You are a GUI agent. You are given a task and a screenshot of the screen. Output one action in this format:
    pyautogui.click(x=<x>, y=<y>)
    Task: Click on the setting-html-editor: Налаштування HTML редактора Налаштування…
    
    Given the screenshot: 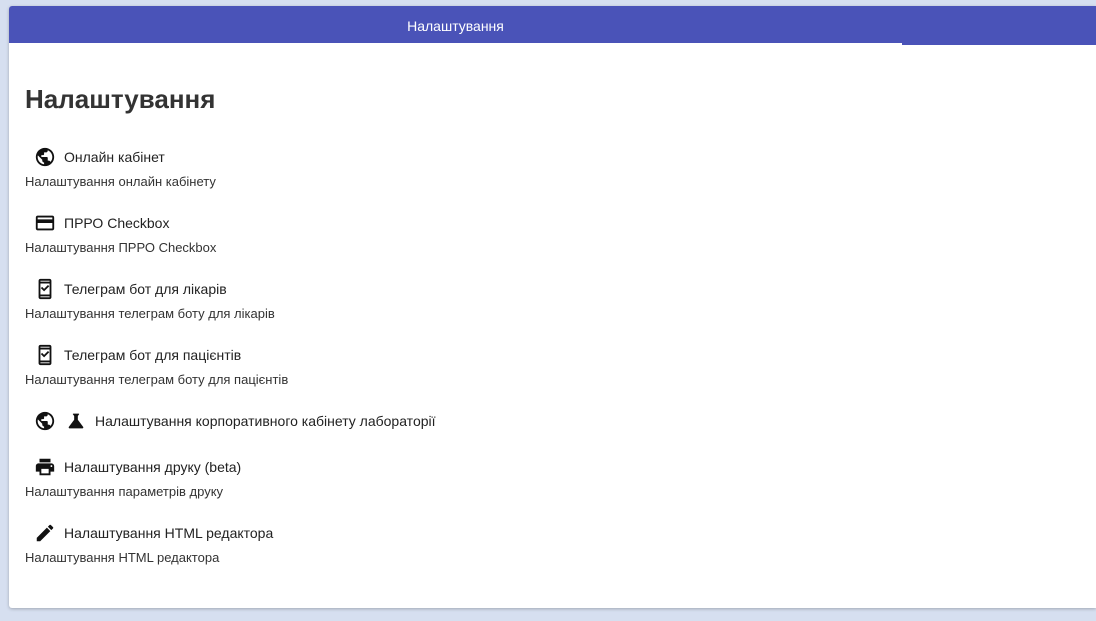 What is the action you would take?
    pyautogui.click(x=525, y=553)
    